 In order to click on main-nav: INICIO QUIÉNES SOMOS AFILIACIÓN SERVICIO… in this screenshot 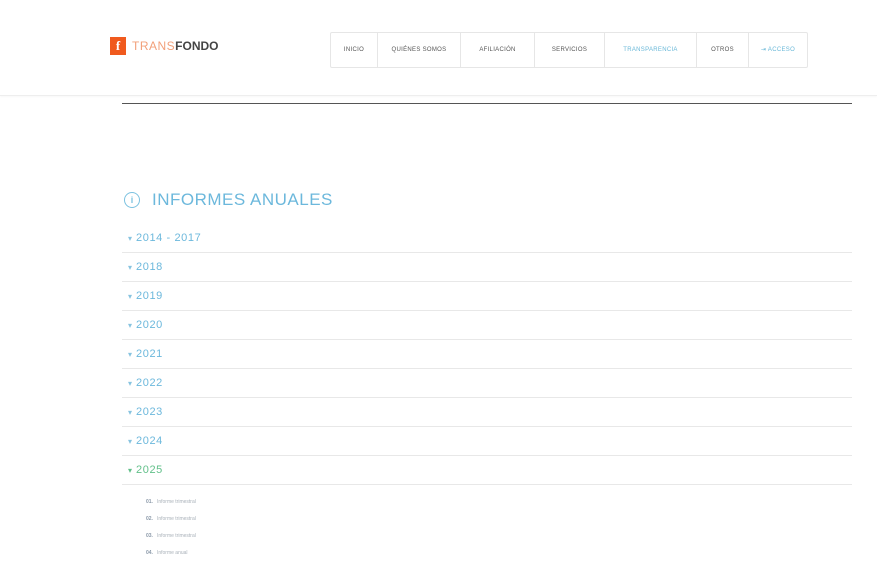, I will do `click(569, 50)`.